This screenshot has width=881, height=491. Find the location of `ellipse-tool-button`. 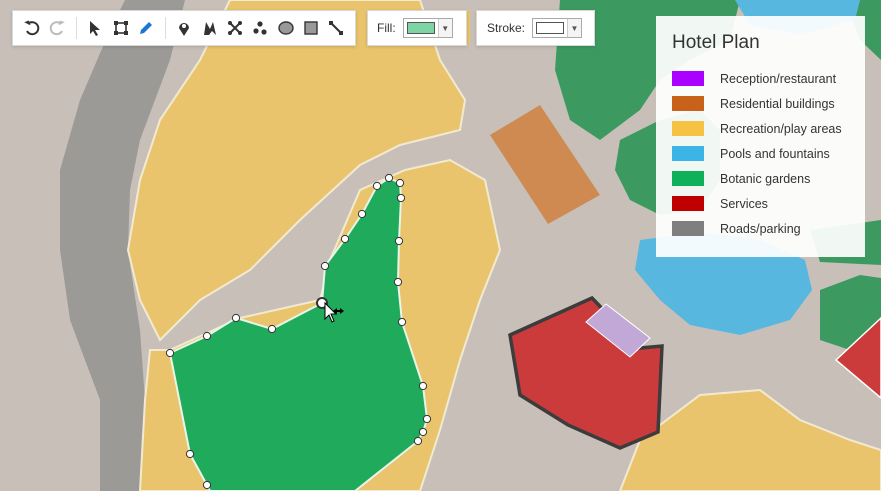

ellipse-tool-button is located at coordinates (285, 28).